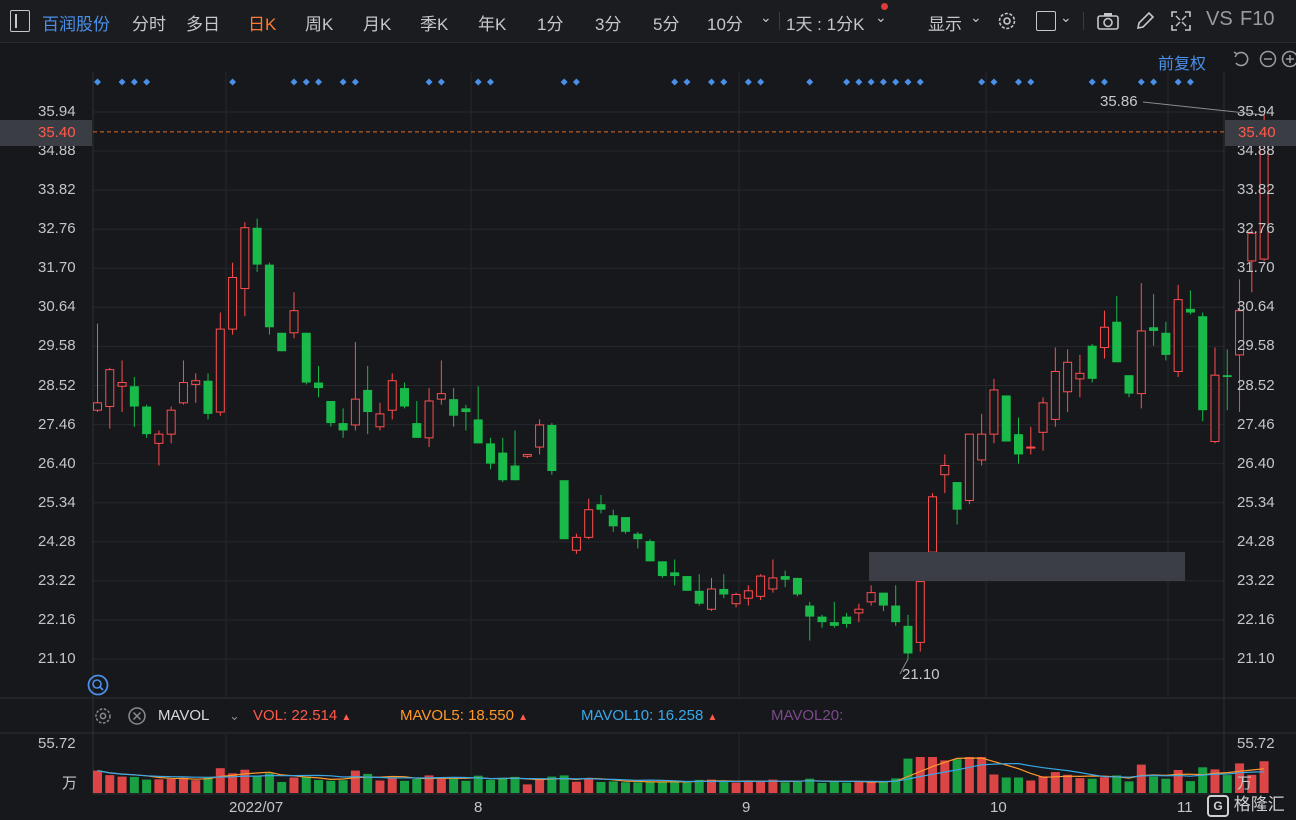 Image resolution: width=1296 pixels, height=820 pixels. What do you see at coordinates (1256, 424) in the screenshot?
I see `price-tick: 27.46` at bounding box center [1256, 424].